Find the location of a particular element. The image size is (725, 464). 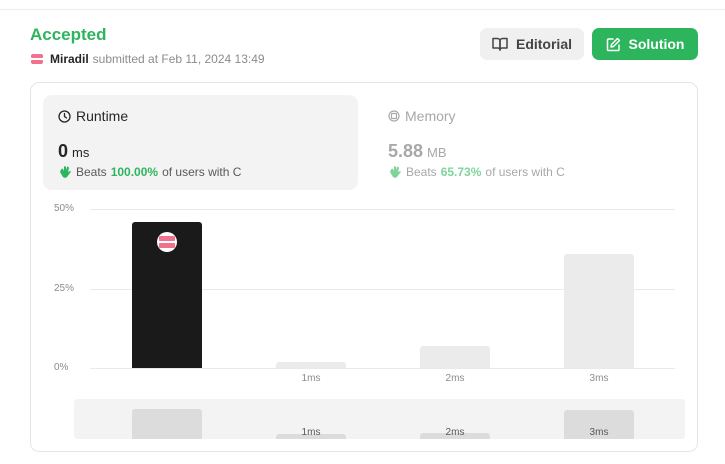

bar-2ms is located at coordinates (455, 356).